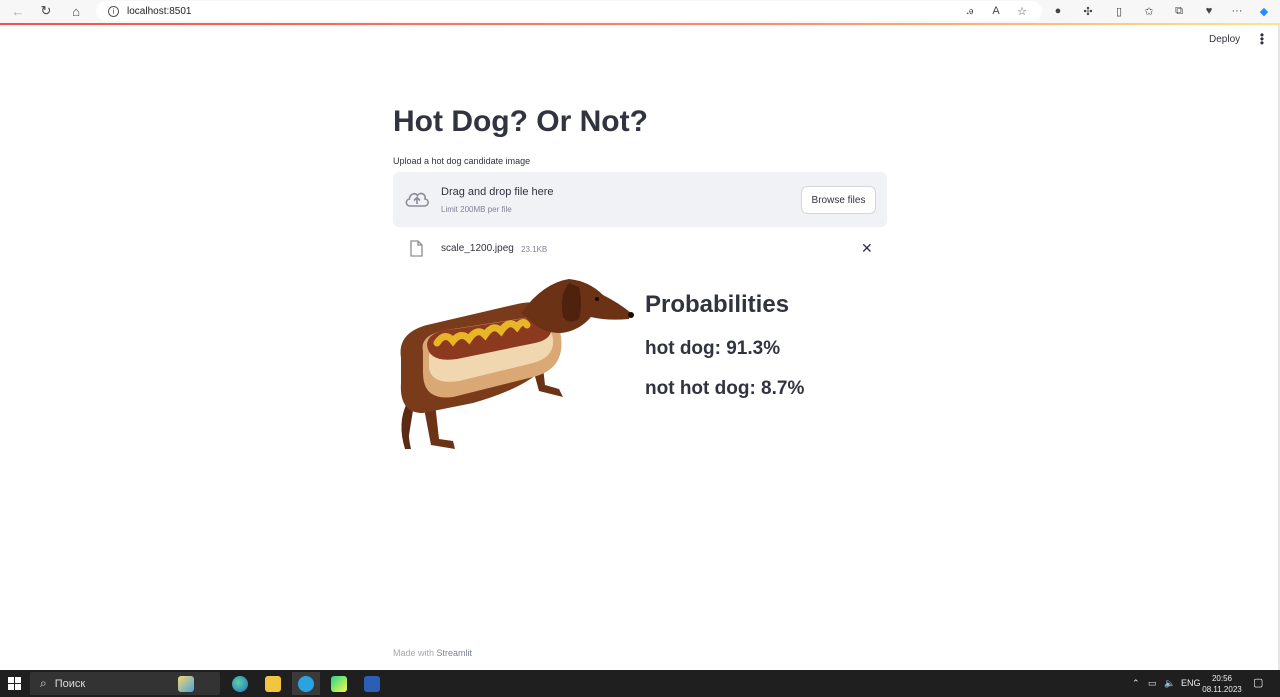 Image resolution: width=1280 pixels, height=697 pixels. Describe the element at coordinates (273, 683) in the screenshot. I see `file-explorer-icon` at that location.